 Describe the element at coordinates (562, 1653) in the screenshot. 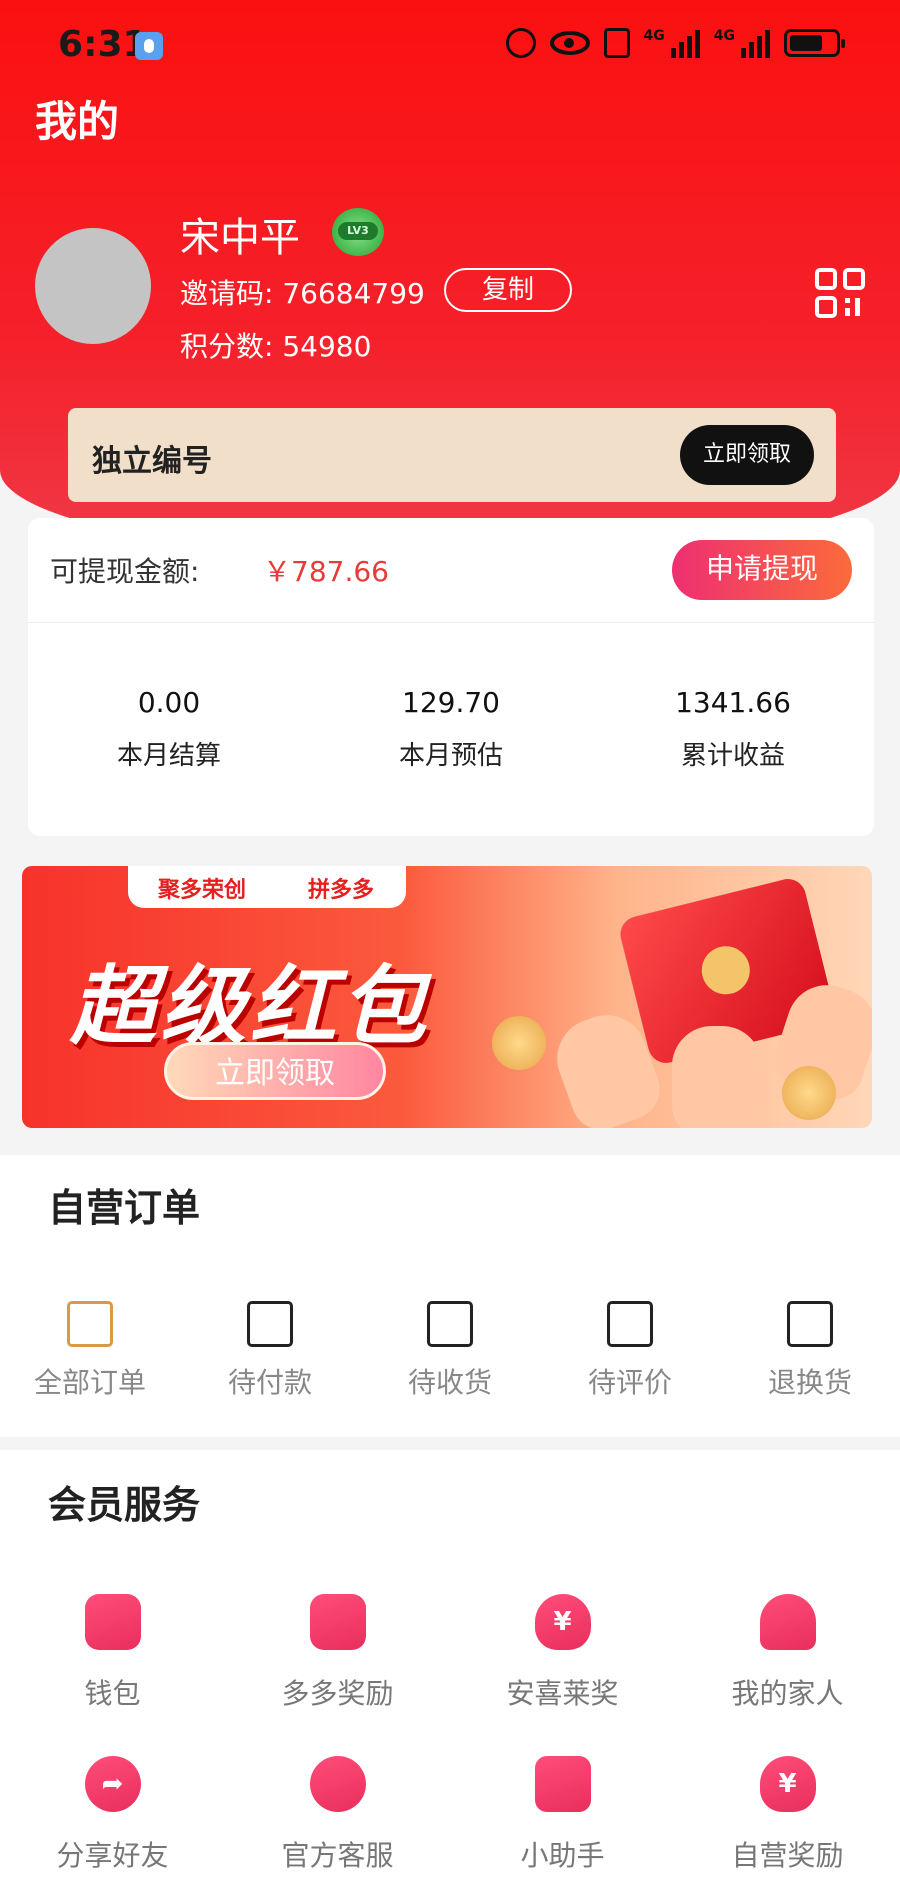

I see `service-anxilai-rewards: ¥ 安喜莱奖` at that location.